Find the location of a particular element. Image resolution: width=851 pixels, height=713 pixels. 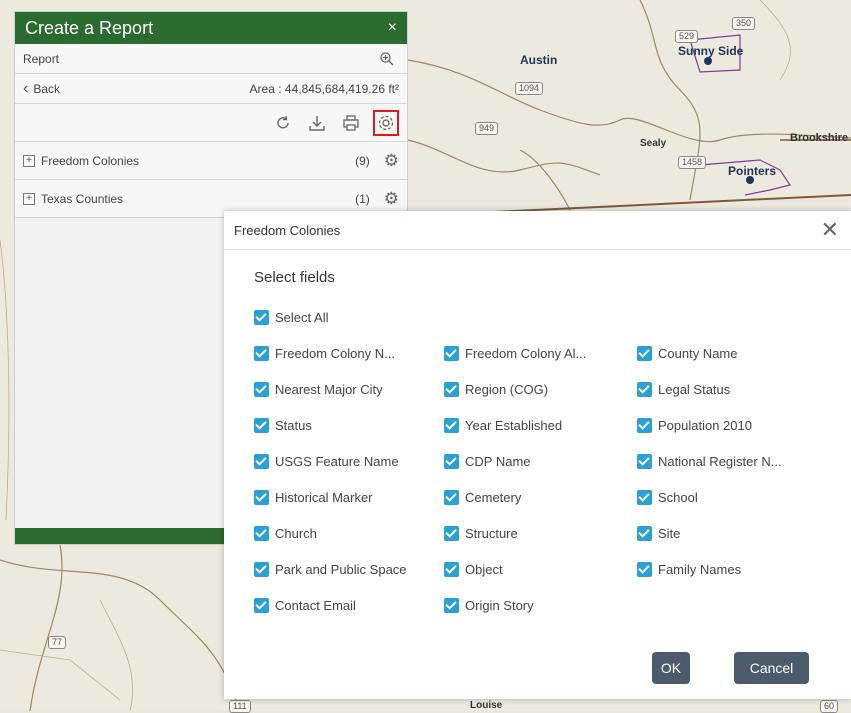

field-checkbox: Contact Email is located at coordinates (305, 605).